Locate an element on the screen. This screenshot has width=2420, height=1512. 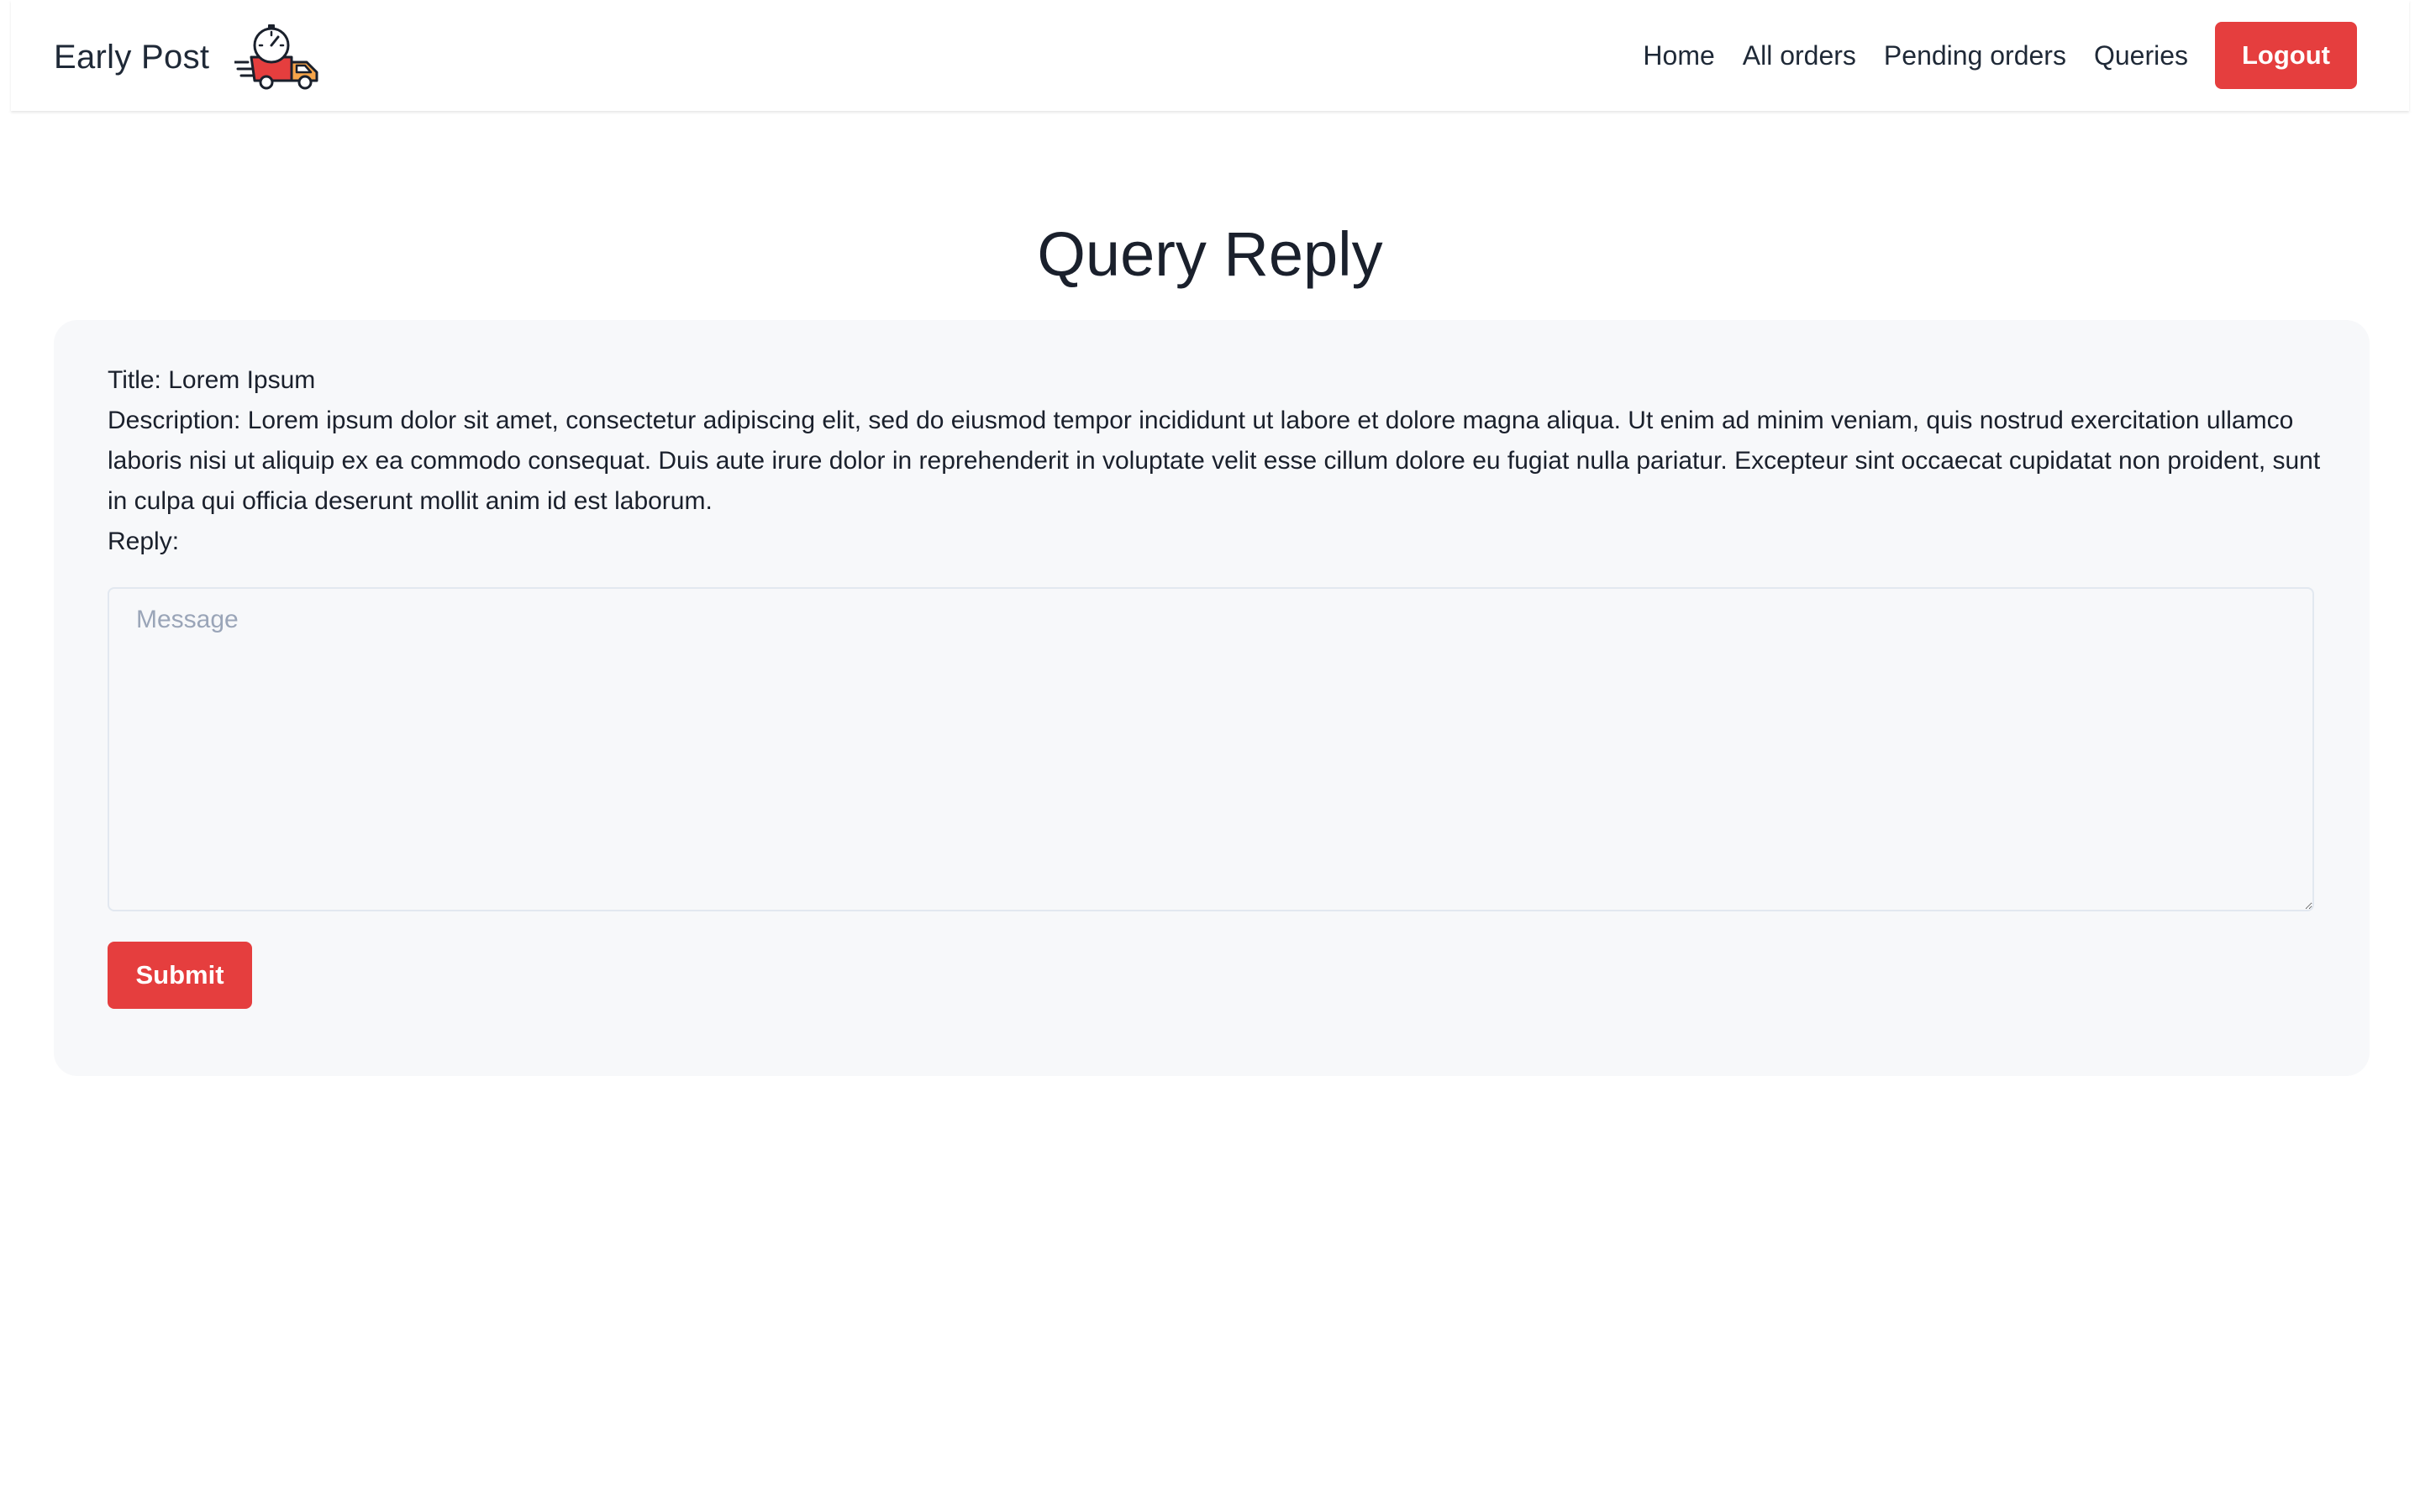
nav-queries-link: Queries is located at coordinates (2141, 55).